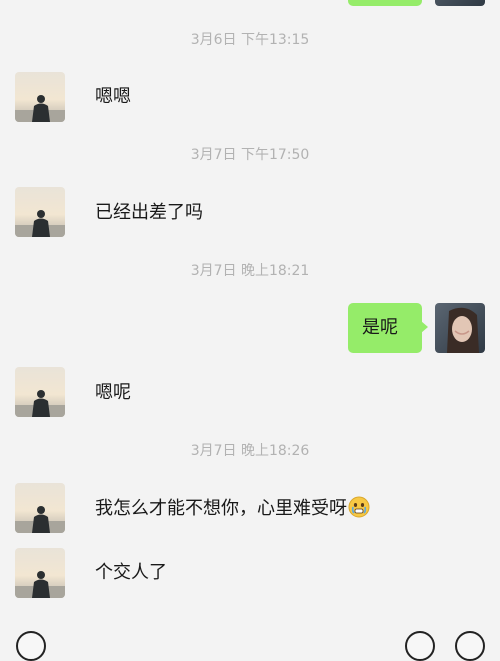  What do you see at coordinates (385, 3) in the screenshot?
I see `partial-outgoing-bubble` at bounding box center [385, 3].